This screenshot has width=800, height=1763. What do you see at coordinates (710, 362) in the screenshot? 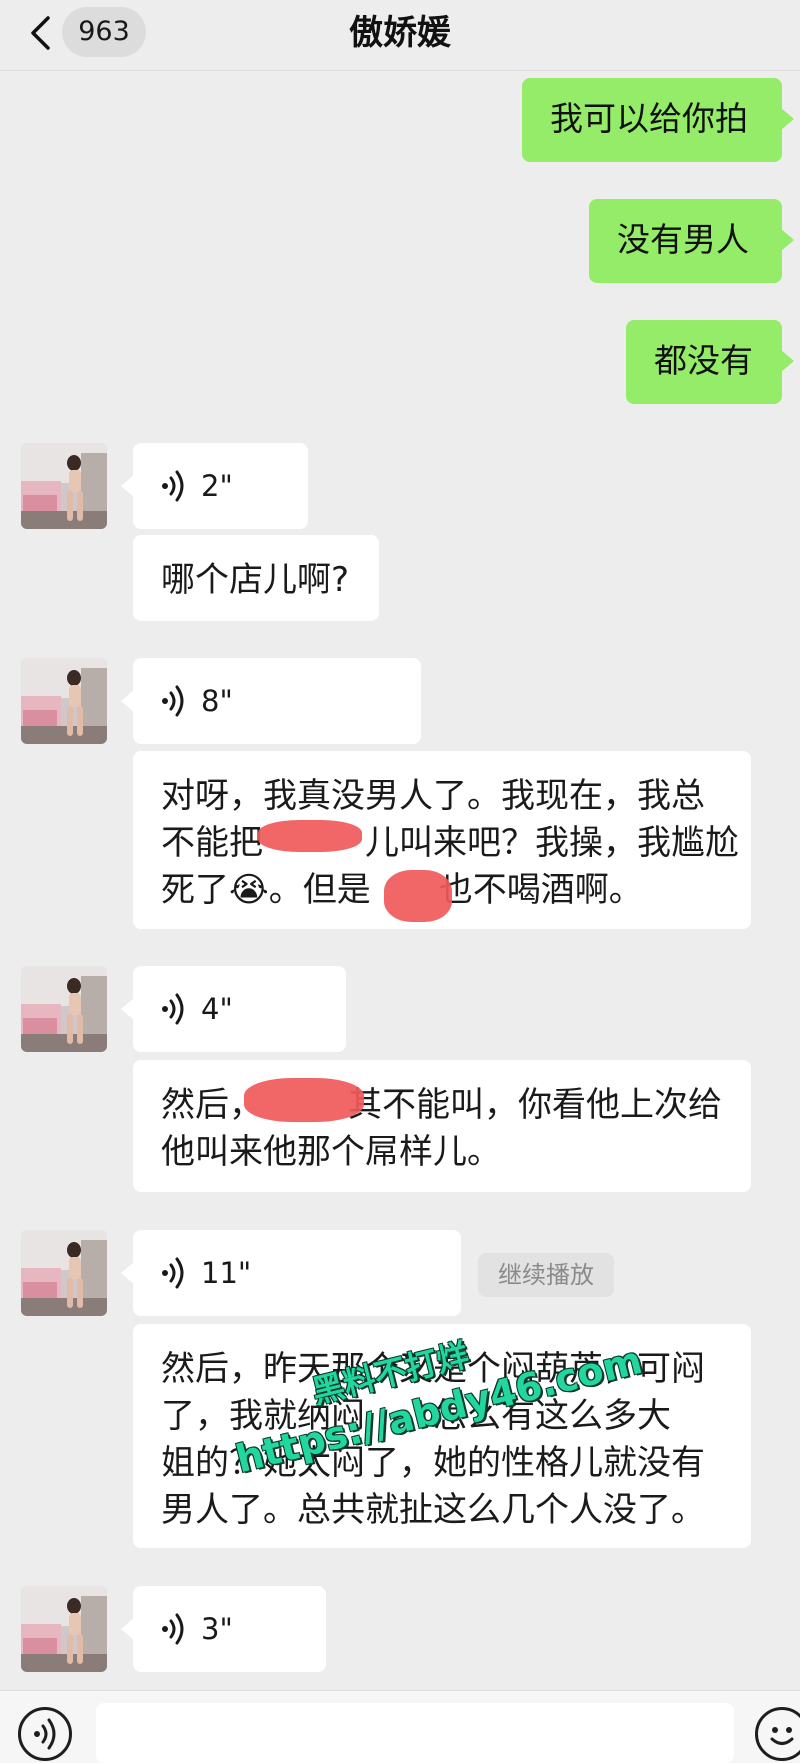
I see `sent-message: 都没有` at bounding box center [710, 362].